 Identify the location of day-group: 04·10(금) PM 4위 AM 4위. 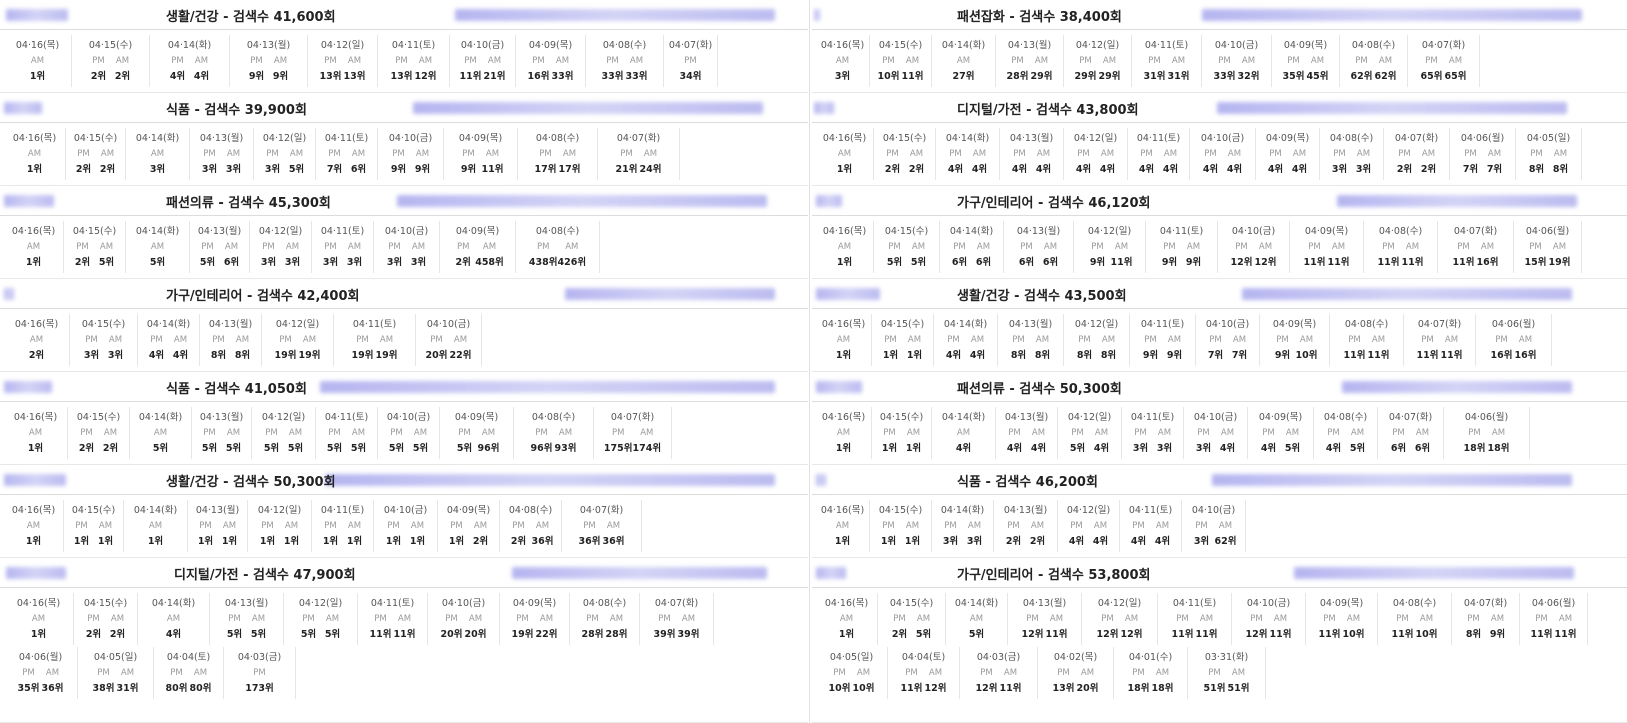
(1223, 154).